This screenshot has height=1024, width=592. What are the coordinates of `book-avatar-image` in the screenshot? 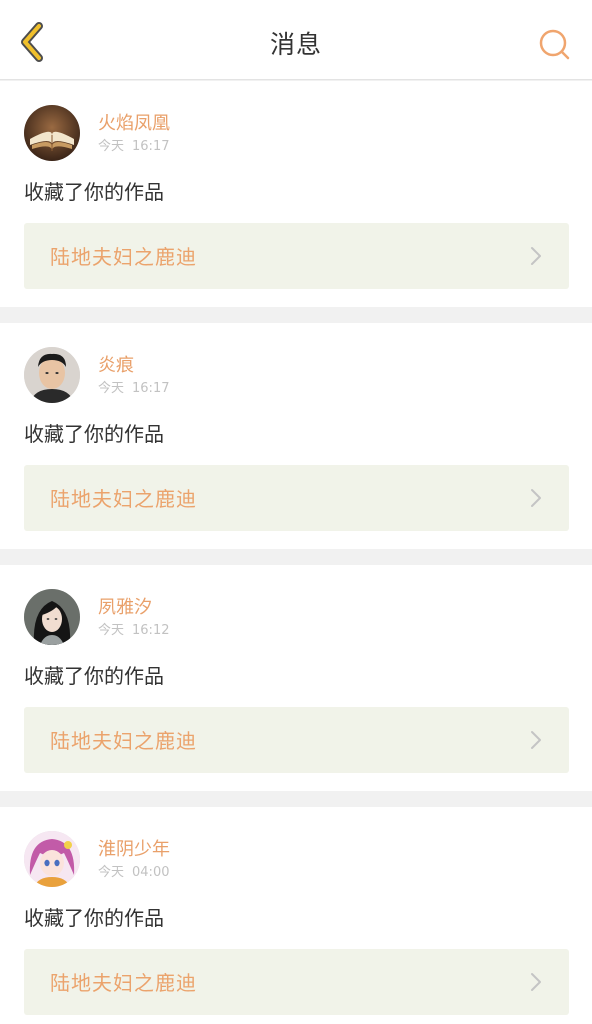 It's located at (52, 133).